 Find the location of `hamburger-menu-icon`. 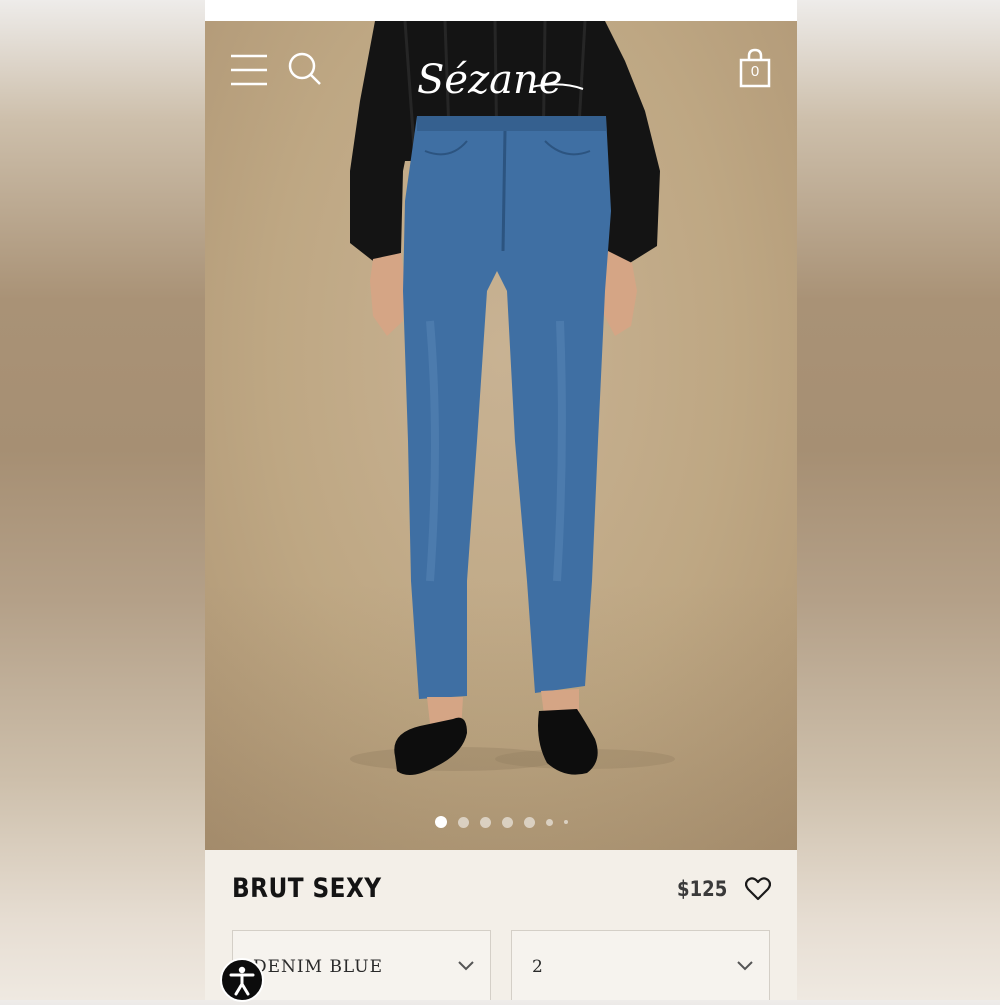

hamburger-menu-icon is located at coordinates (249, 70).